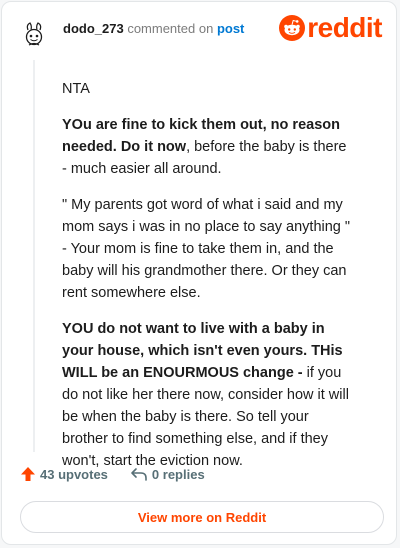 The height and width of the screenshot is (548, 400). What do you see at coordinates (139, 474) in the screenshot?
I see `reply-arrow-icon` at bounding box center [139, 474].